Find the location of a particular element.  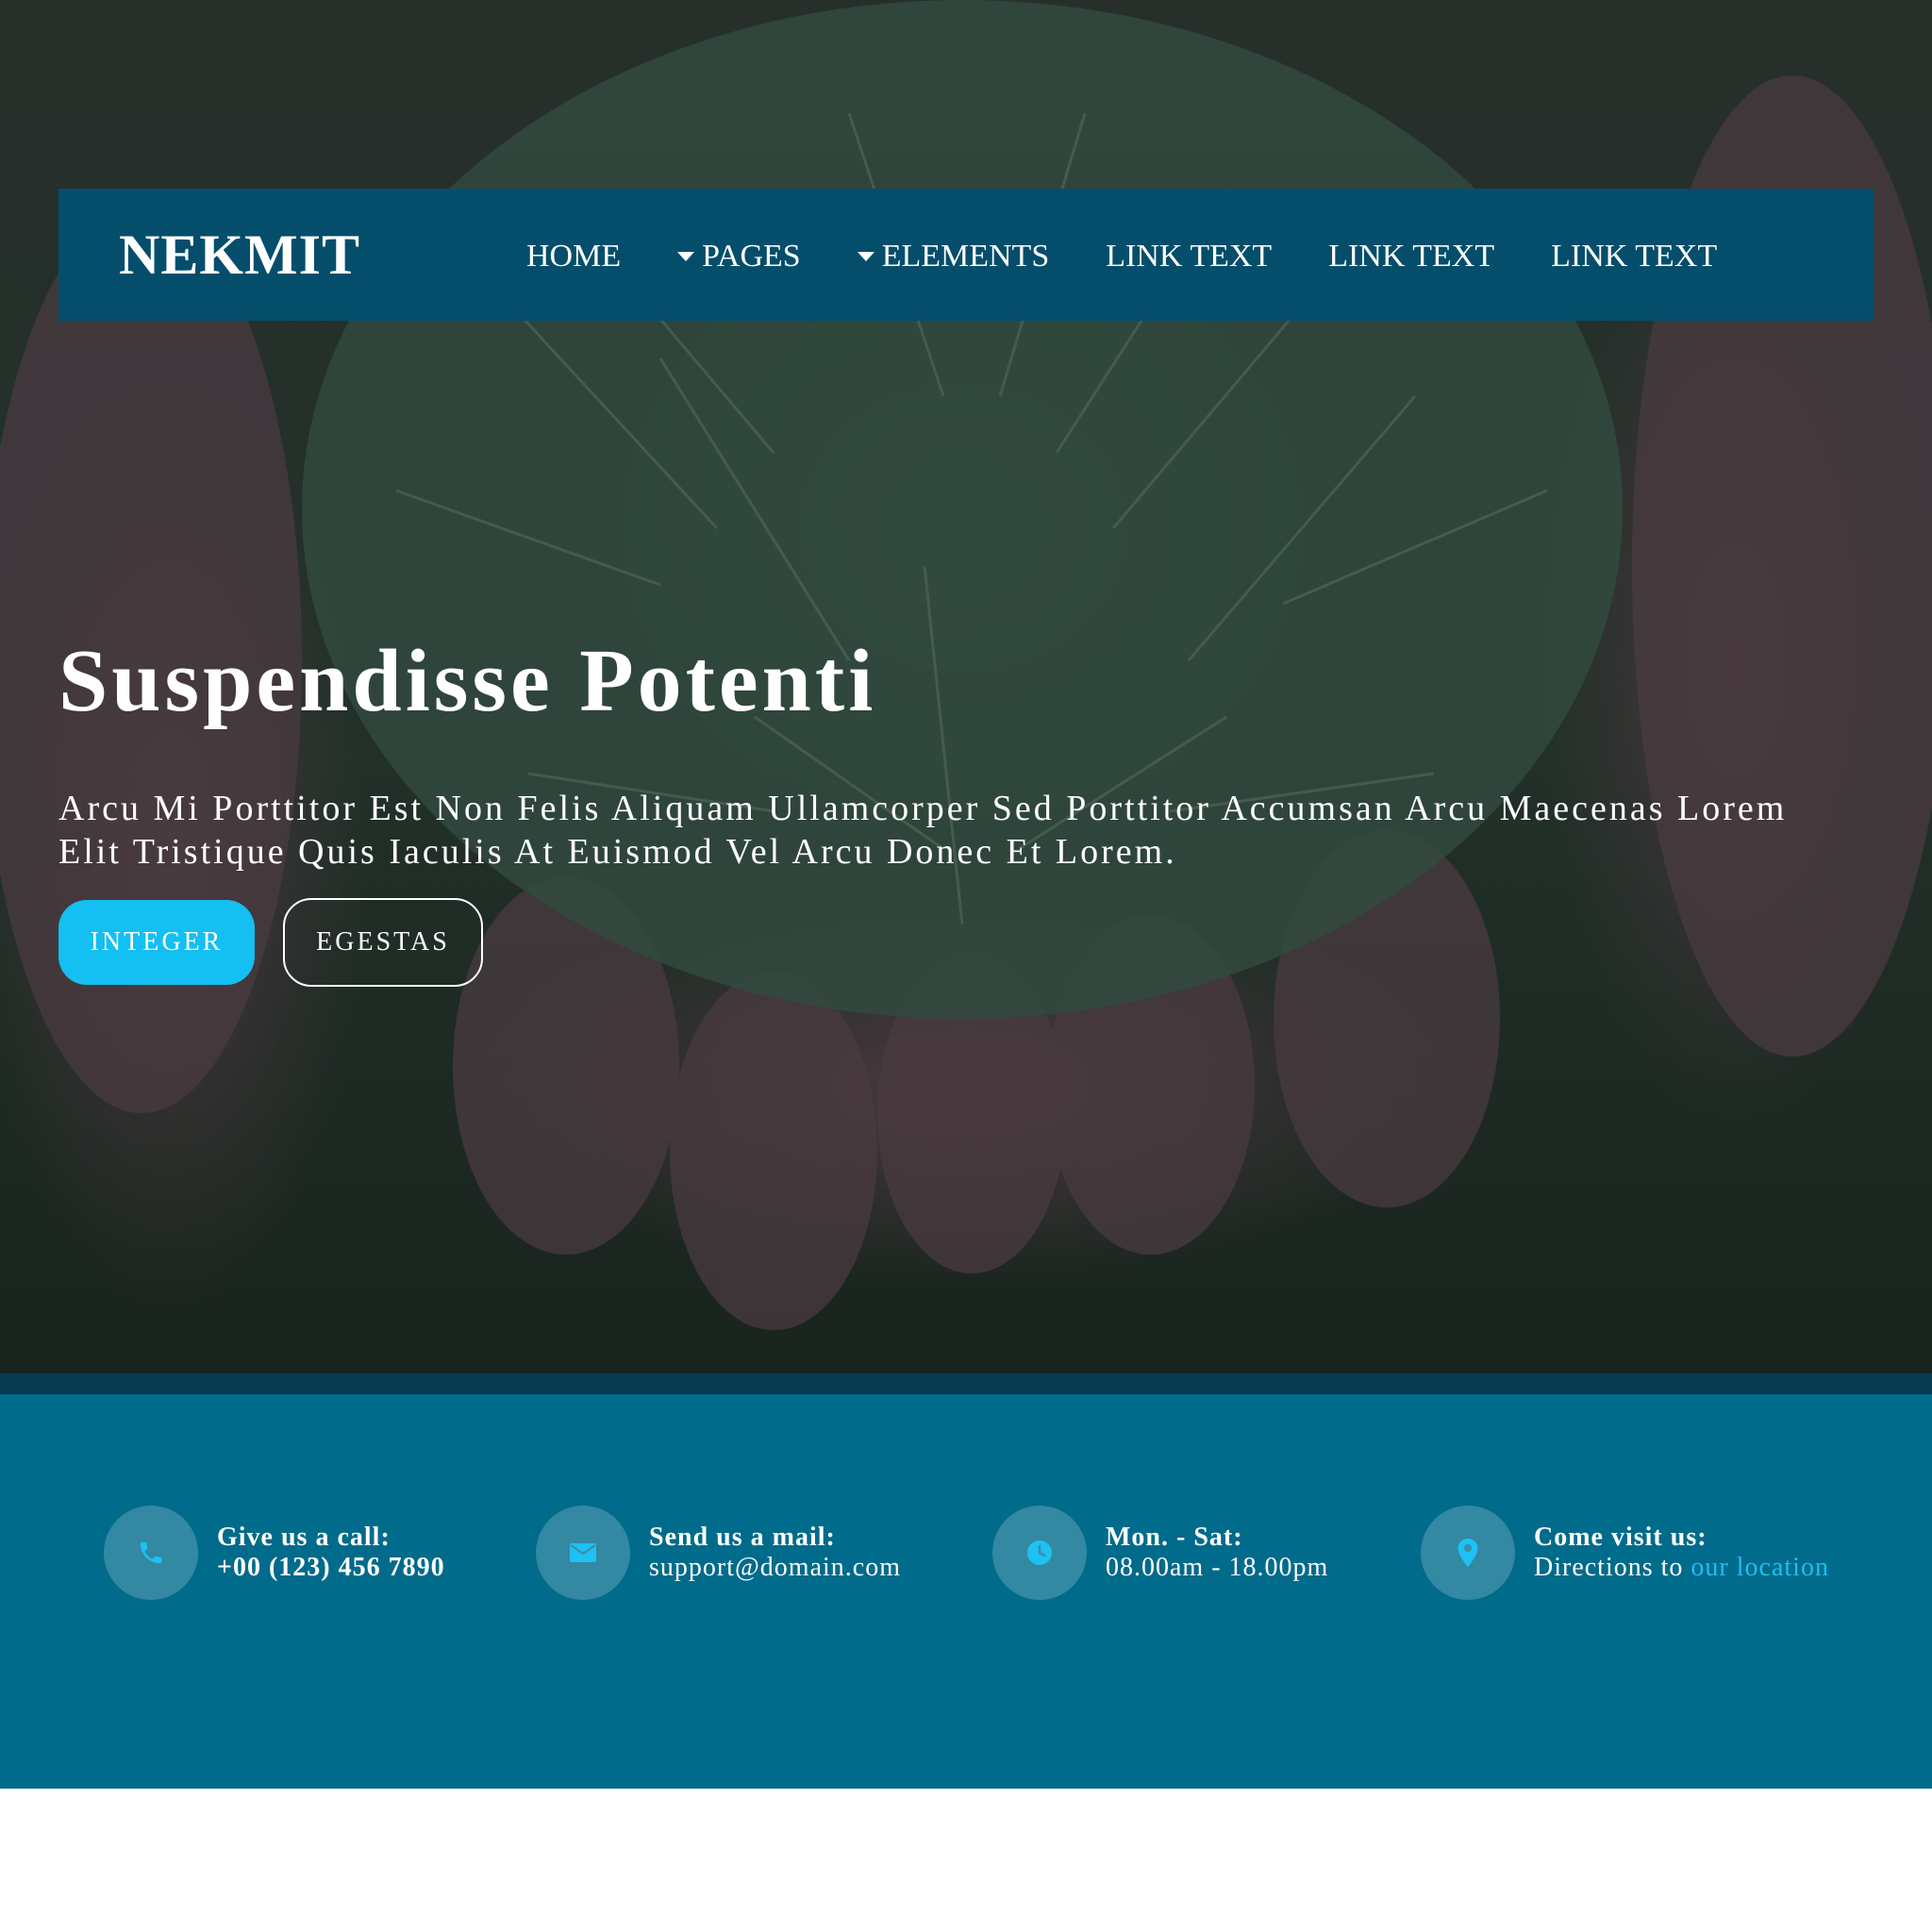

nav-item-label: PAGES is located at coordinates (752, 256).